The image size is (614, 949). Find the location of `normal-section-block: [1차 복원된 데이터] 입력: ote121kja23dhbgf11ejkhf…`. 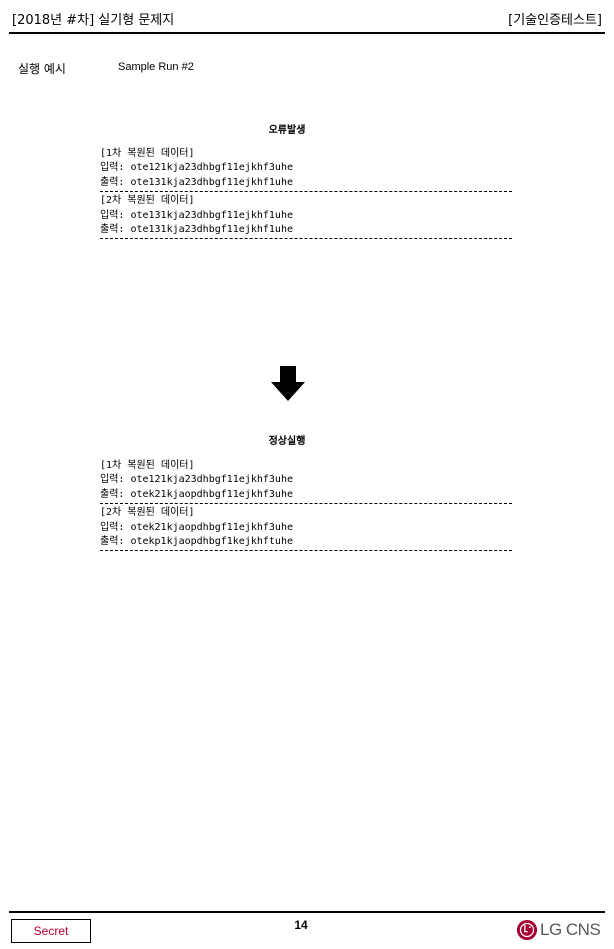

normal-section-block: [1차 복원된 데이터] 입력: ote121kja23dhbgf11ejkhf… is located at coordinates (306, 506).